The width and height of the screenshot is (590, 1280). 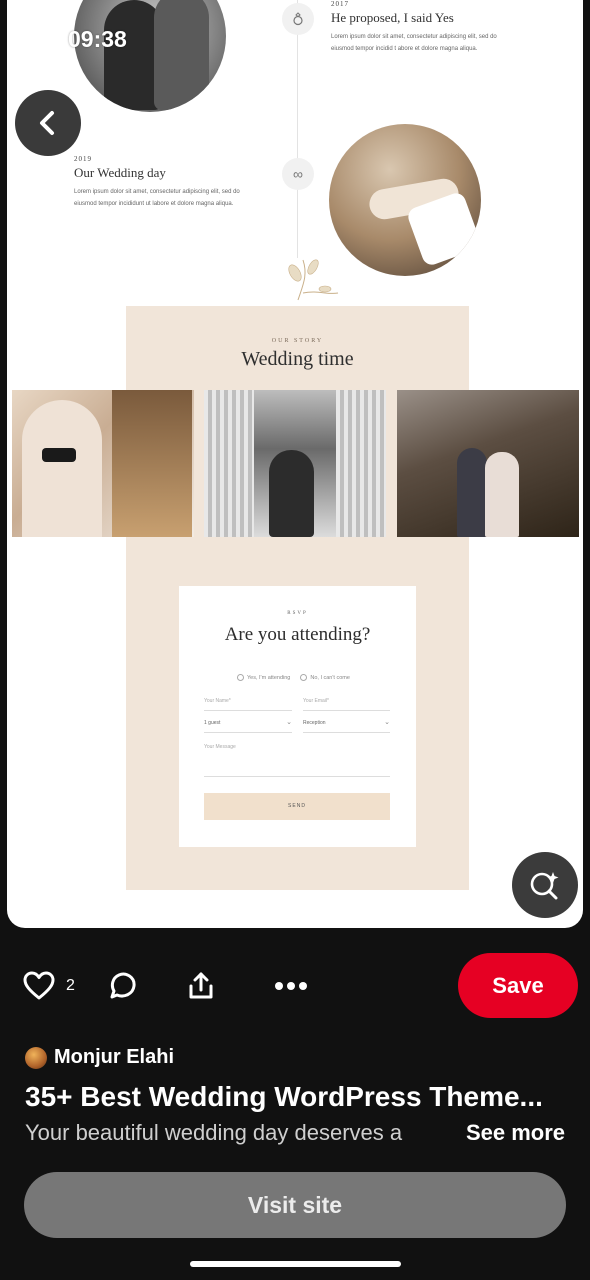 I want to click on chevron-left-icon, so click(x=47, y=123).